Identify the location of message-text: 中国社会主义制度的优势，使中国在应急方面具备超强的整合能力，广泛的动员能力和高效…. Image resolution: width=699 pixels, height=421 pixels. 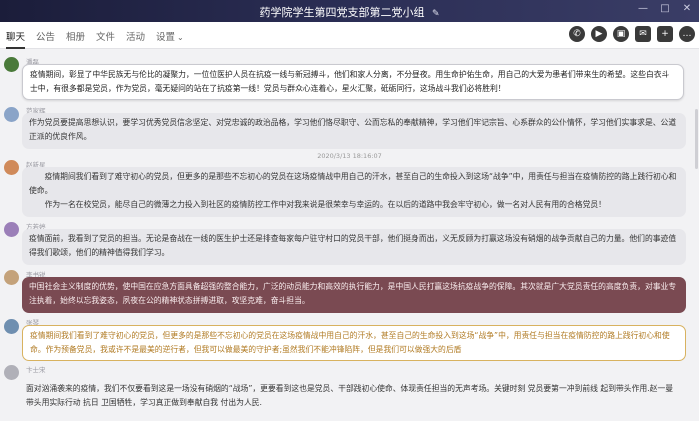
(353, 293).